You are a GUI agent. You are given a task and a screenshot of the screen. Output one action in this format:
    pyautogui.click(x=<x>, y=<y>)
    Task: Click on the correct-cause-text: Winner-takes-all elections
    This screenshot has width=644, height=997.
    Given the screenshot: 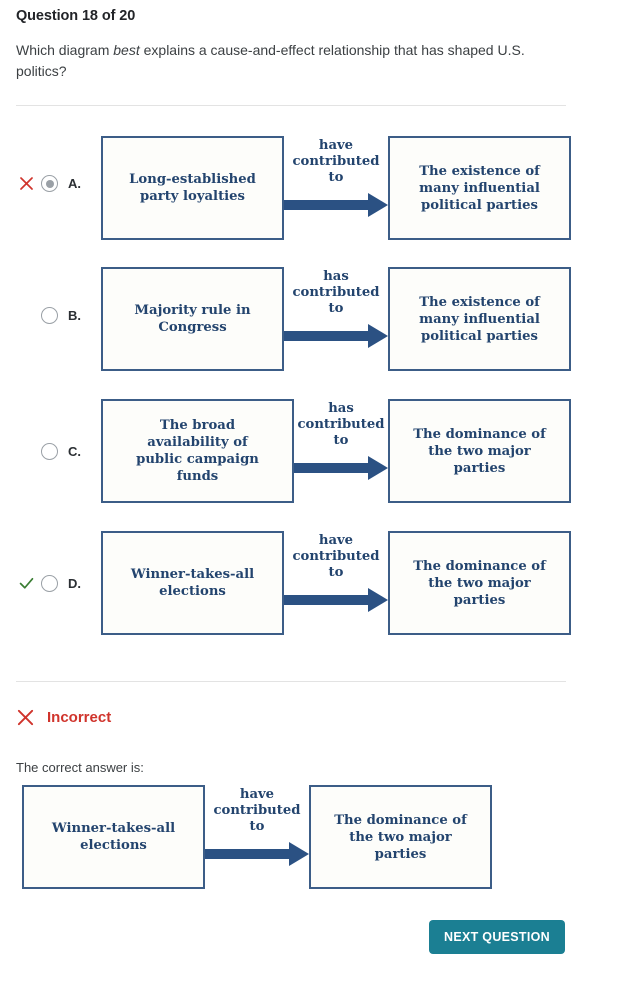 What is the action you would take?
    pyautogui.click(x=113, y=837)
    